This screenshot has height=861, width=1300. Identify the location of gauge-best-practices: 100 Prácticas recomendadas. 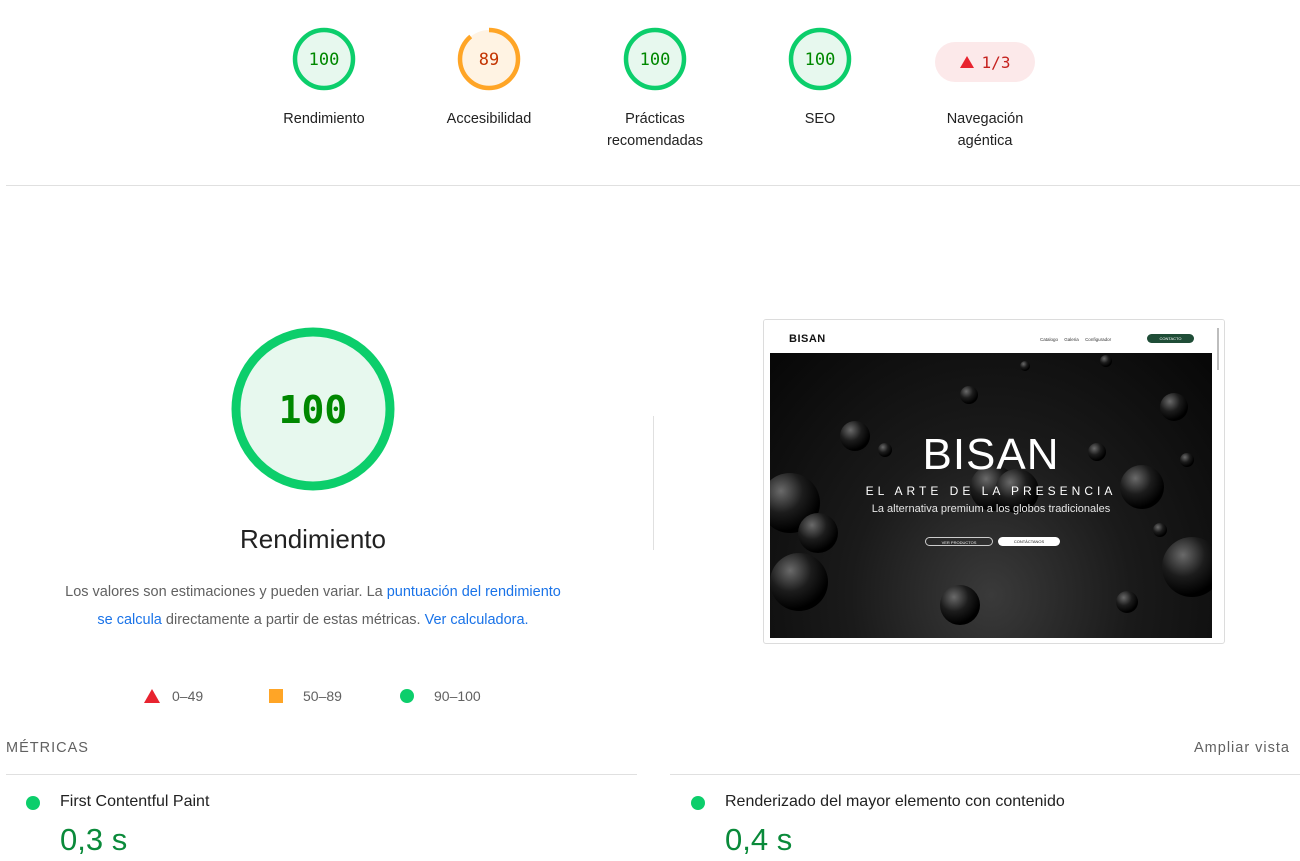
(655, 89).